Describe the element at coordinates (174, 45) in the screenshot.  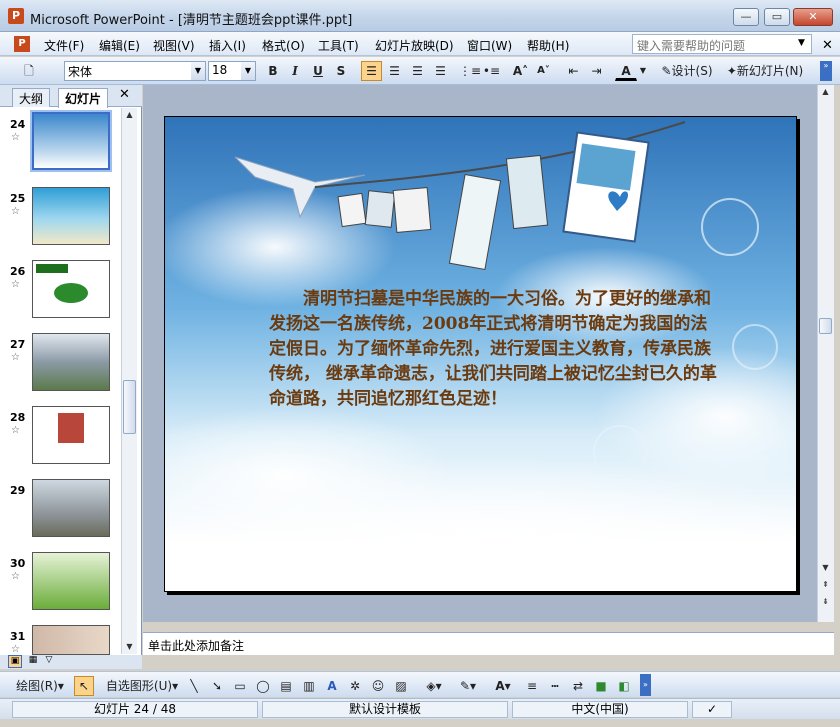
I see `menu-view: 视图(V)` at that location.